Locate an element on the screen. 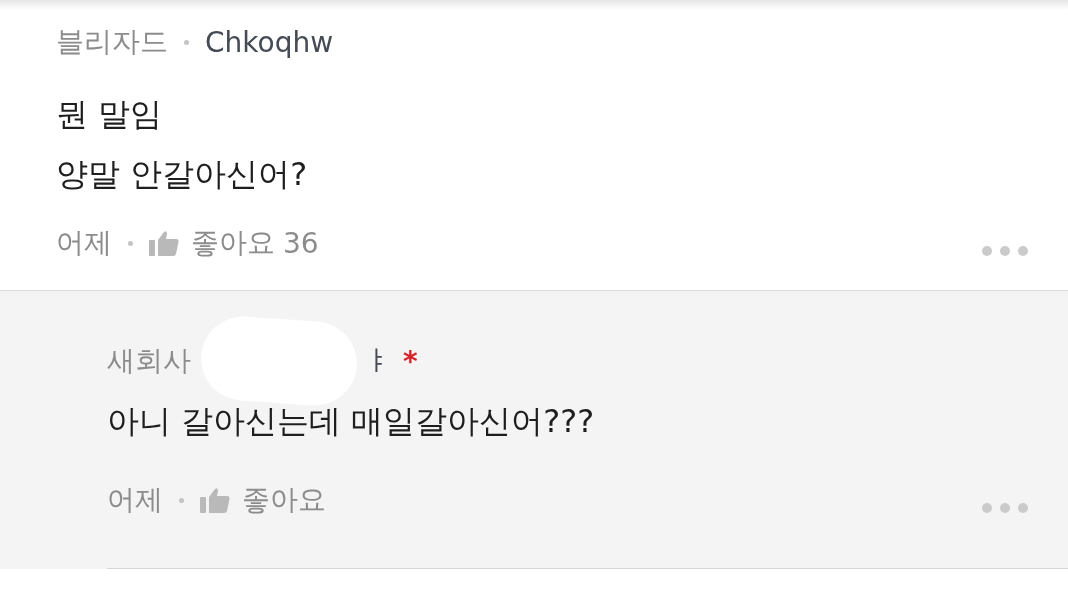 The height and width of the screenshot is (600, 1068). comment-text: 아니 갈아신는데 매일갈아신어??? is located at coordinates (351, 421).